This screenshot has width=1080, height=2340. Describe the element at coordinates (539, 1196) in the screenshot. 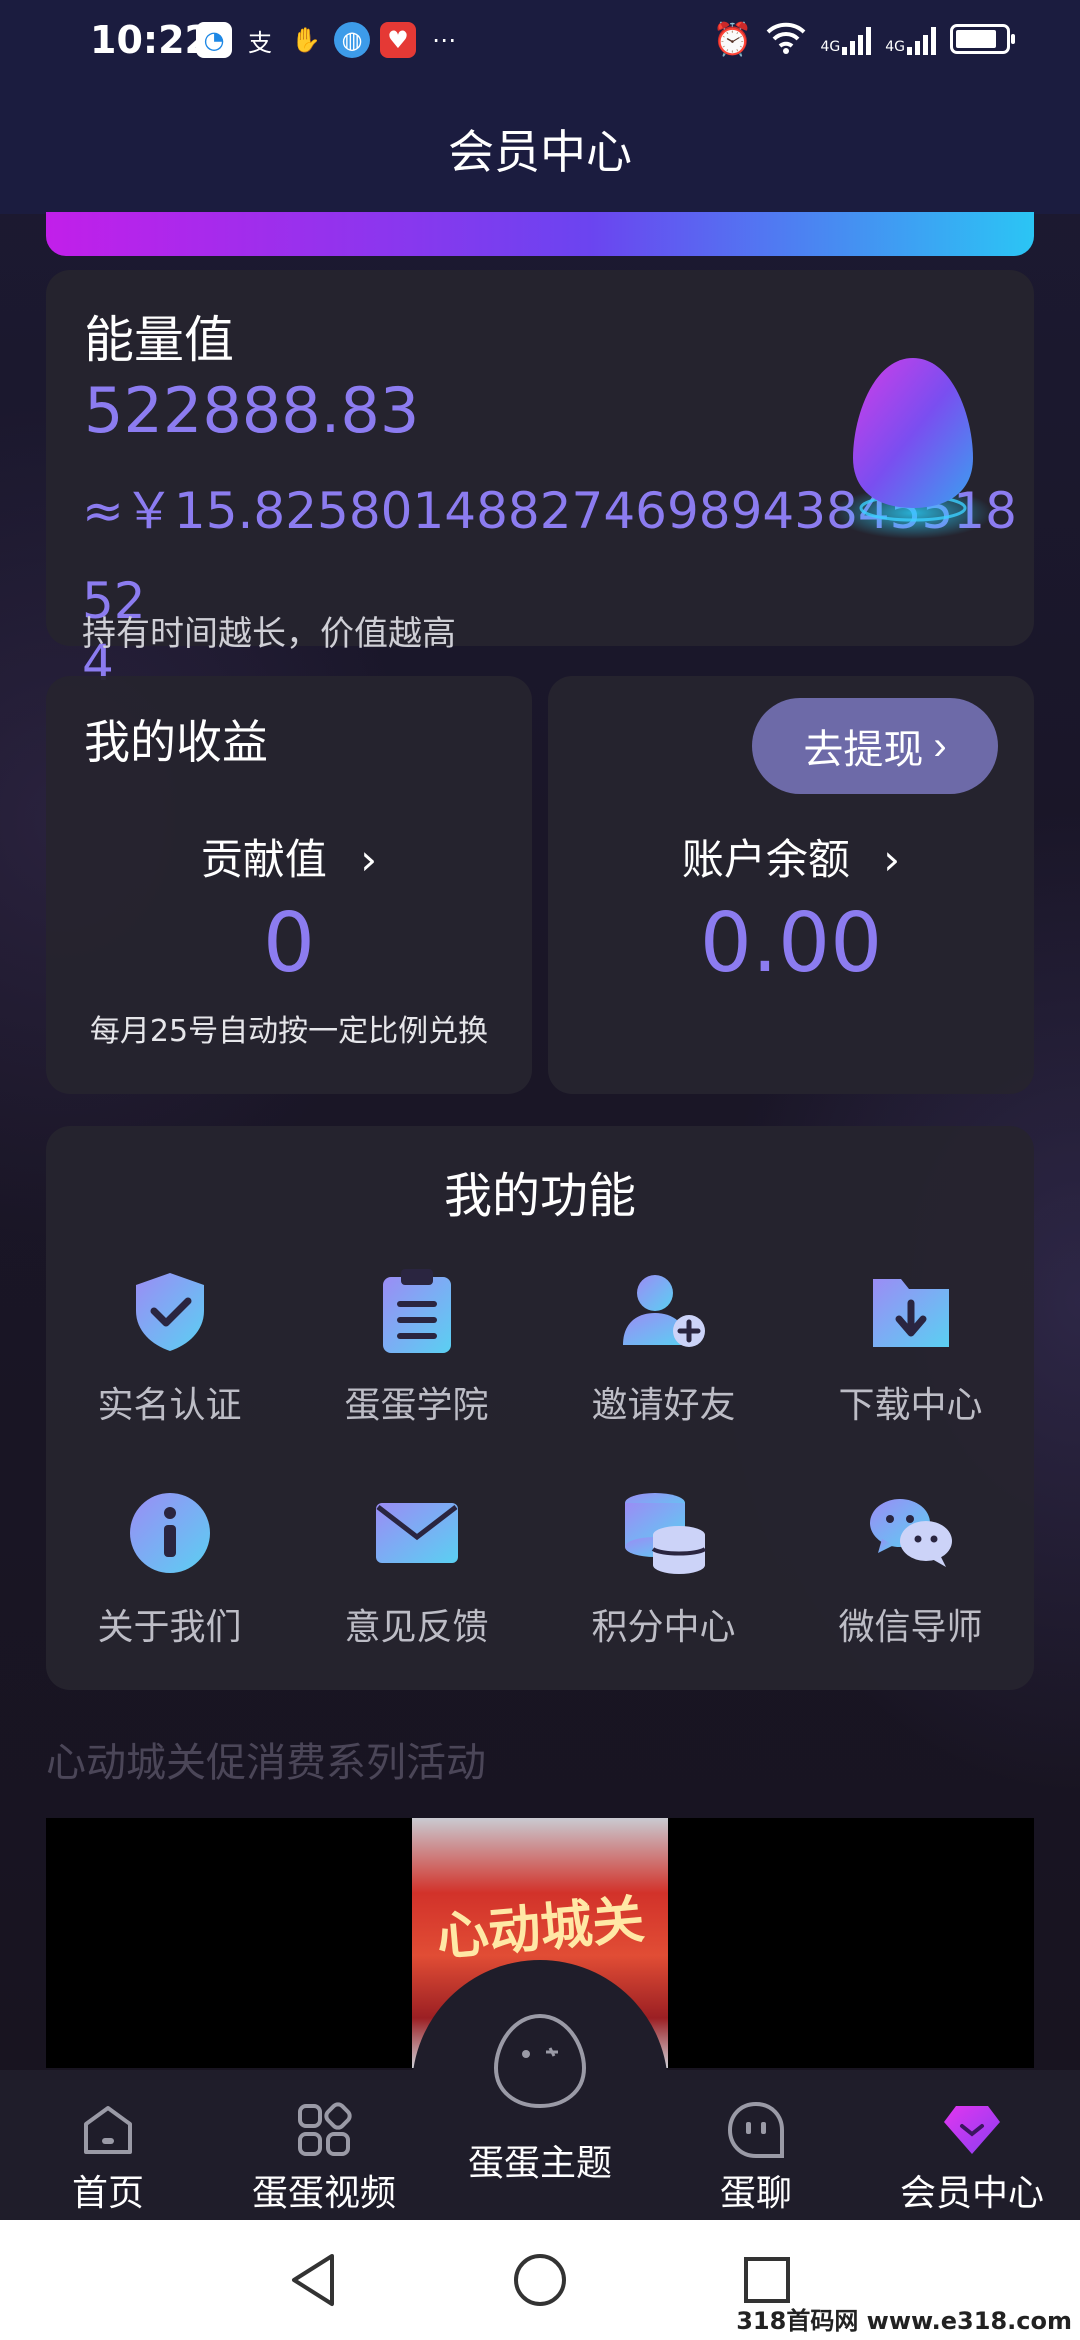

I see `functions-title: 我的功能` at that location.